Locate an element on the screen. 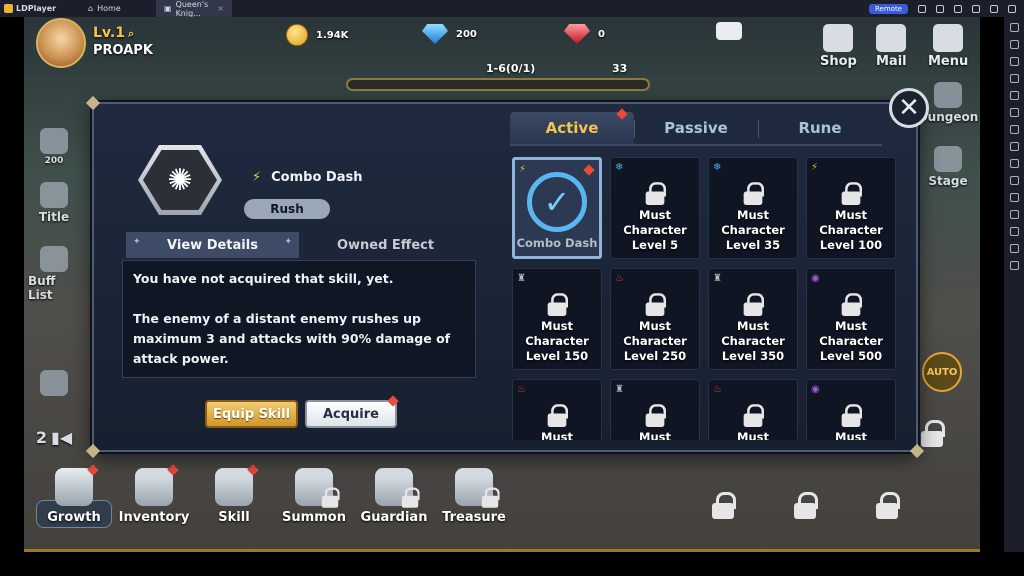  camera-icon: ▮◀ is located at coordinates (62, 437).